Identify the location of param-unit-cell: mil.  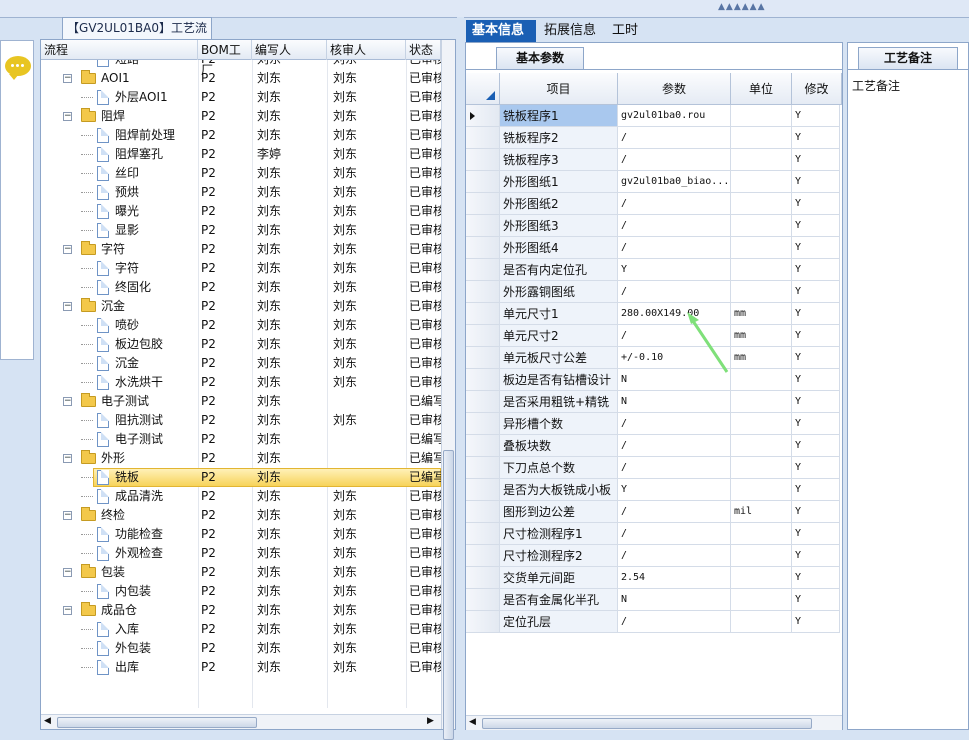
(761, 512).